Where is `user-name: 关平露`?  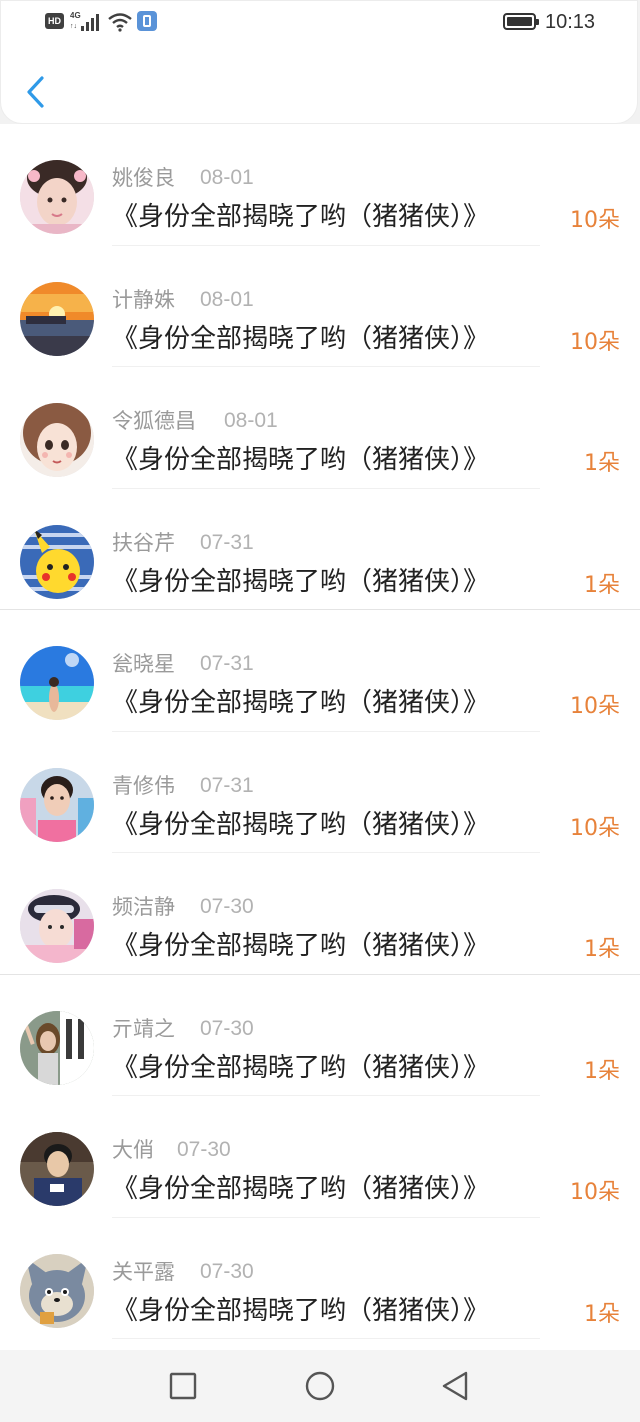
user-name: 关平露 is located at coordinates (143, 1271).